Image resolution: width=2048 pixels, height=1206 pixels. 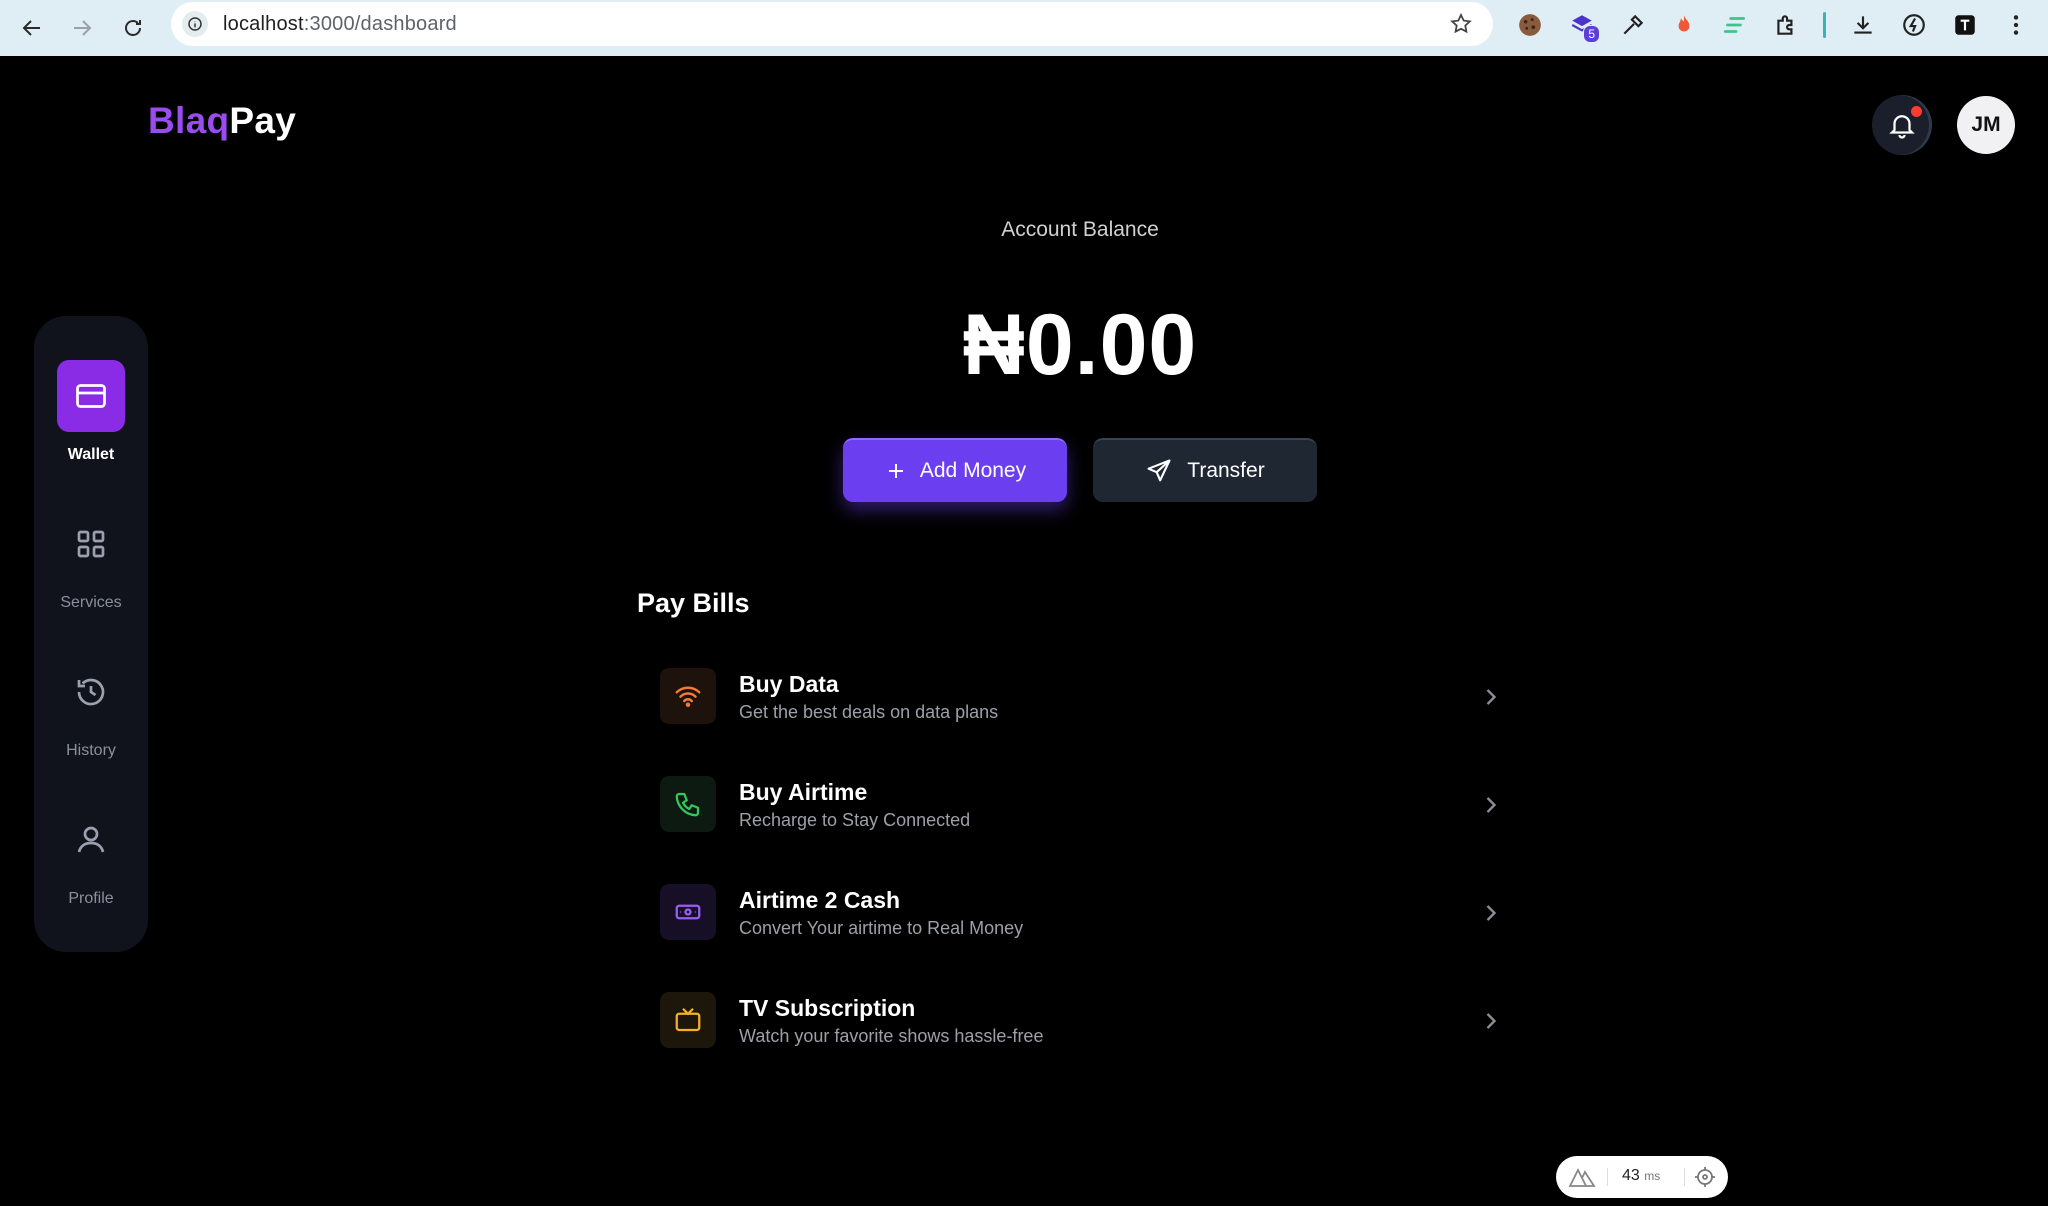 I want to click on pay-bills-title: Pay Bills, so click(x=693, y=603).